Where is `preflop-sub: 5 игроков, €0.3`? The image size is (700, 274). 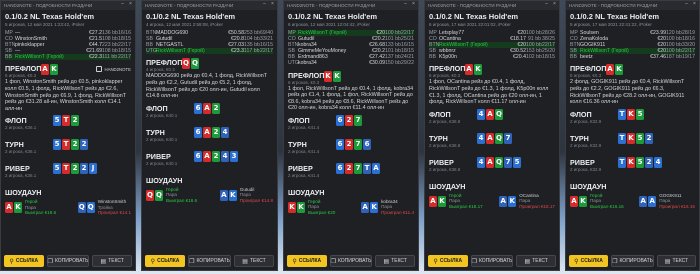 preflop-sub: 5 игроков, €0.3 is located at coordinates (586, 76).